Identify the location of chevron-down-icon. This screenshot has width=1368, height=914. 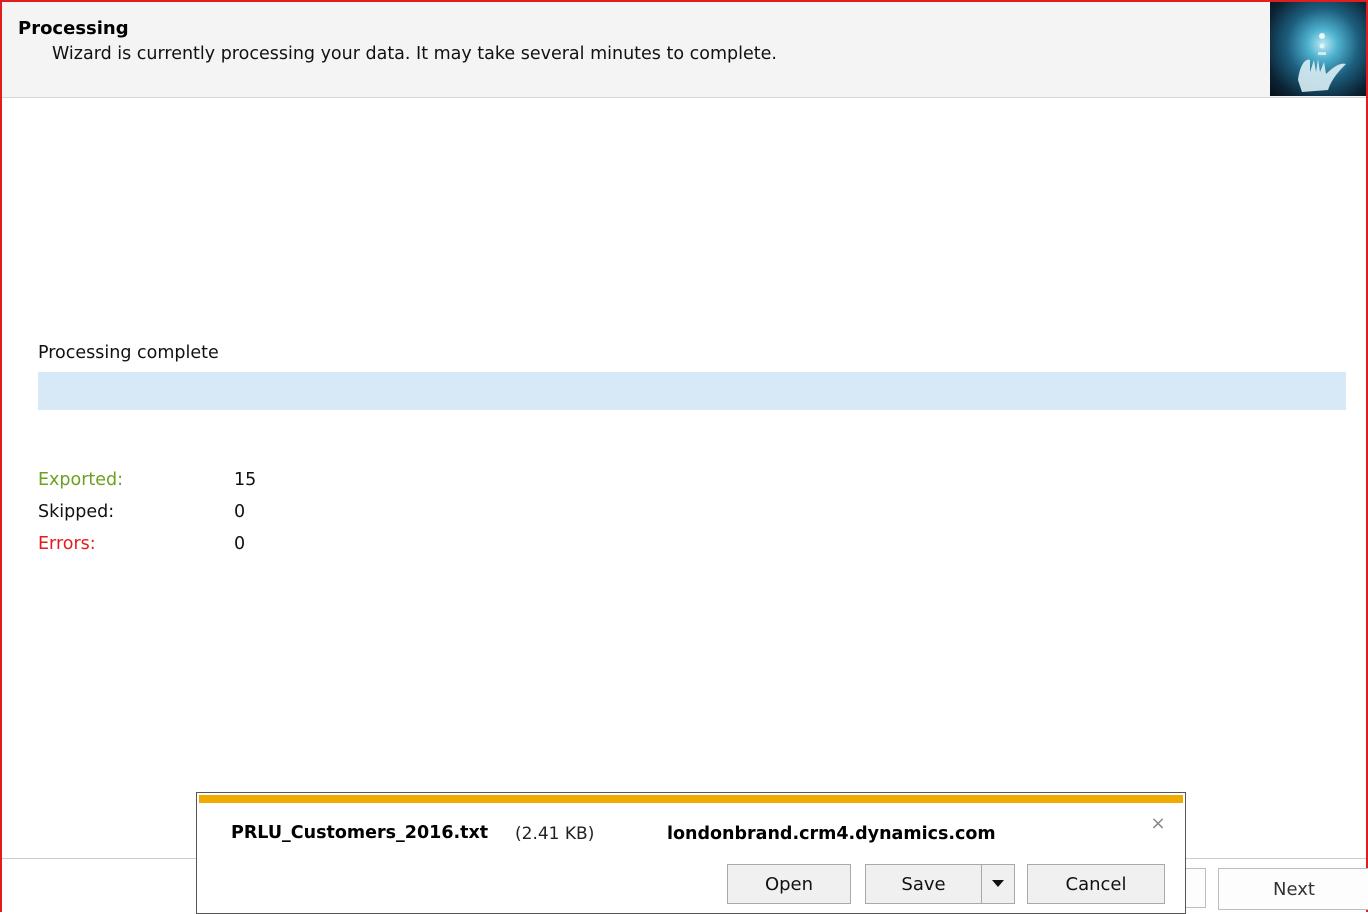
(998, 883).